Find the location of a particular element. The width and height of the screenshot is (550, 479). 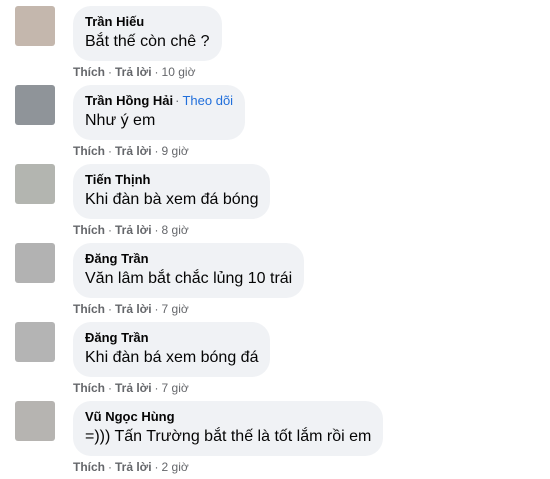

comment-text: Khi đàn bá xem bóng đá is located at coordinates (172, 357).